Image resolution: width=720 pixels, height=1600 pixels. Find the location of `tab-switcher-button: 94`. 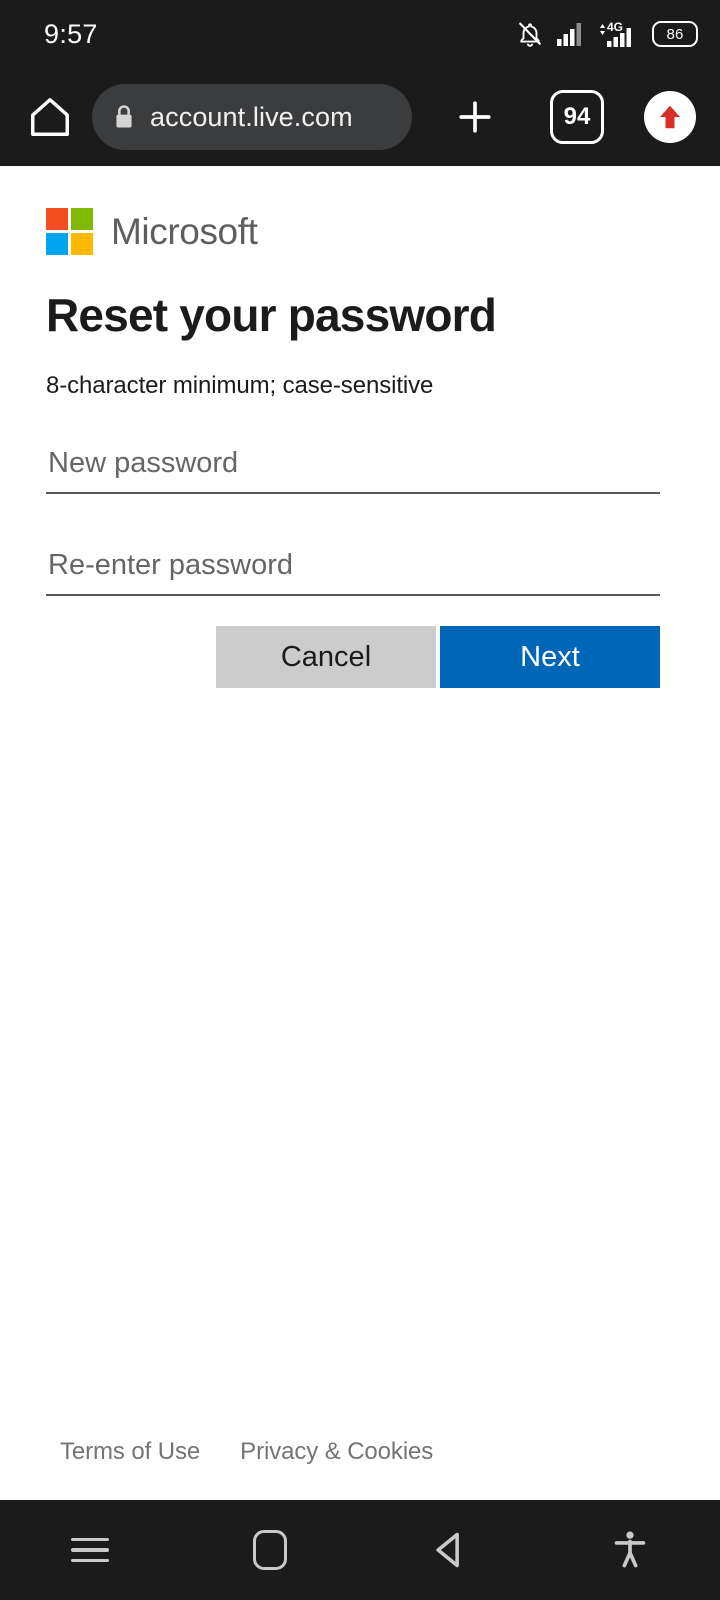

tab-switcher-button: 94 is located at coordinates (577, 117).